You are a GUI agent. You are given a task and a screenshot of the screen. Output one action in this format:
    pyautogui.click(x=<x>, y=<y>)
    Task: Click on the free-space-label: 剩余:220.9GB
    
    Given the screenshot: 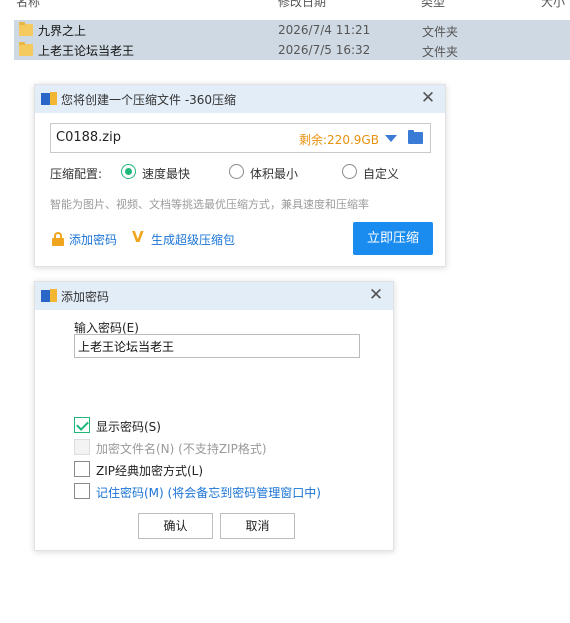 What is the action you would take?
    pyautogui.click(x=339, y=140)
    